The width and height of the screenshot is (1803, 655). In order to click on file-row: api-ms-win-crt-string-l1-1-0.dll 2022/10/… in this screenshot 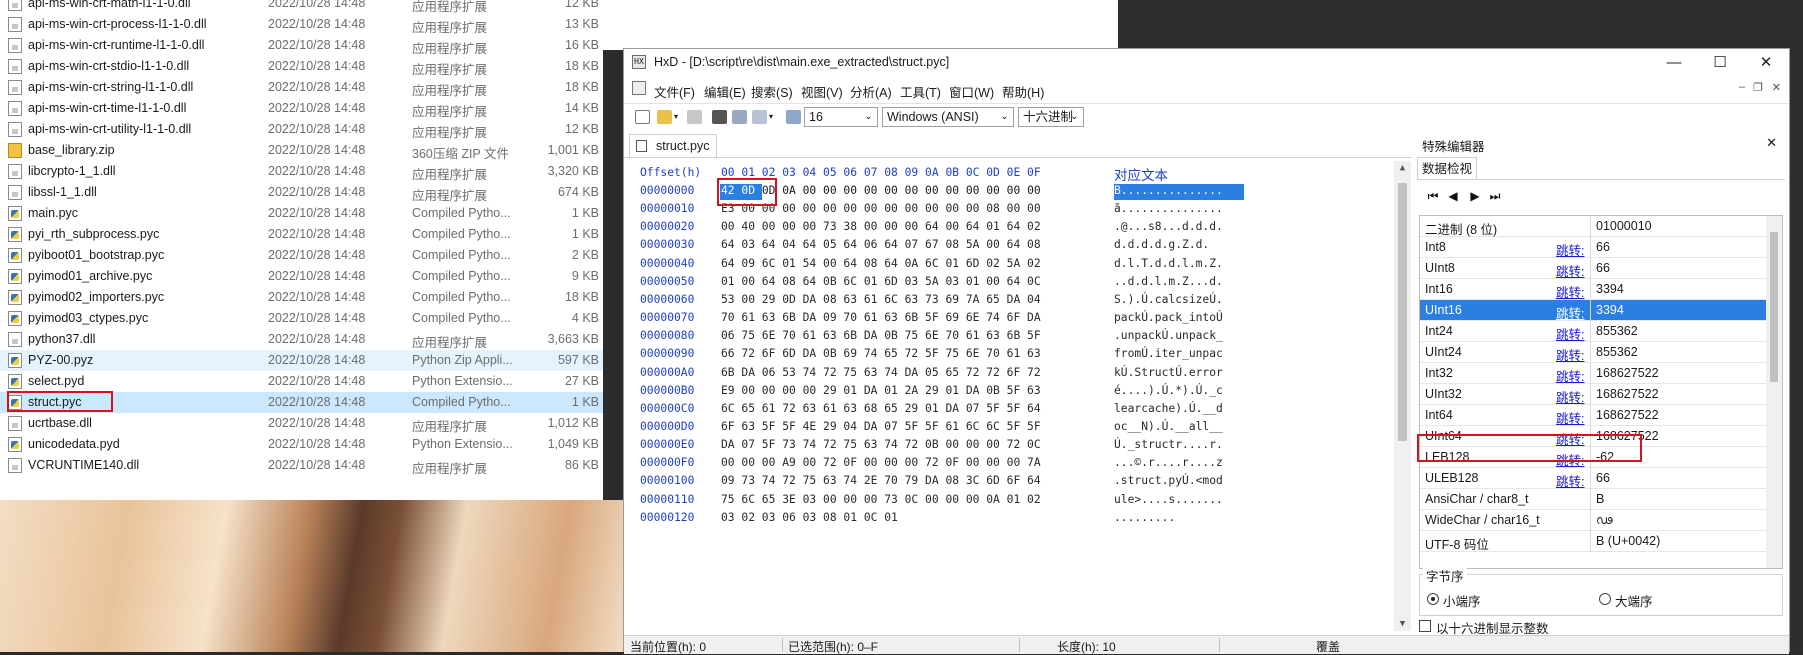, I will do `click(301, 87)`.